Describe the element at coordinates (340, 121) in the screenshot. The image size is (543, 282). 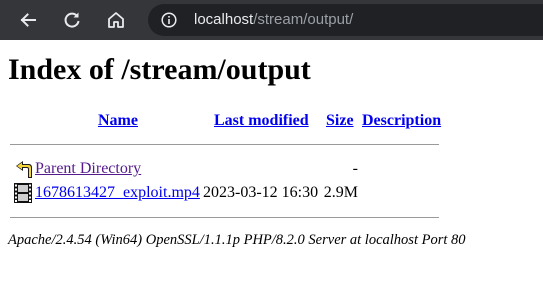
I see `column-header-size: Size` at that location.